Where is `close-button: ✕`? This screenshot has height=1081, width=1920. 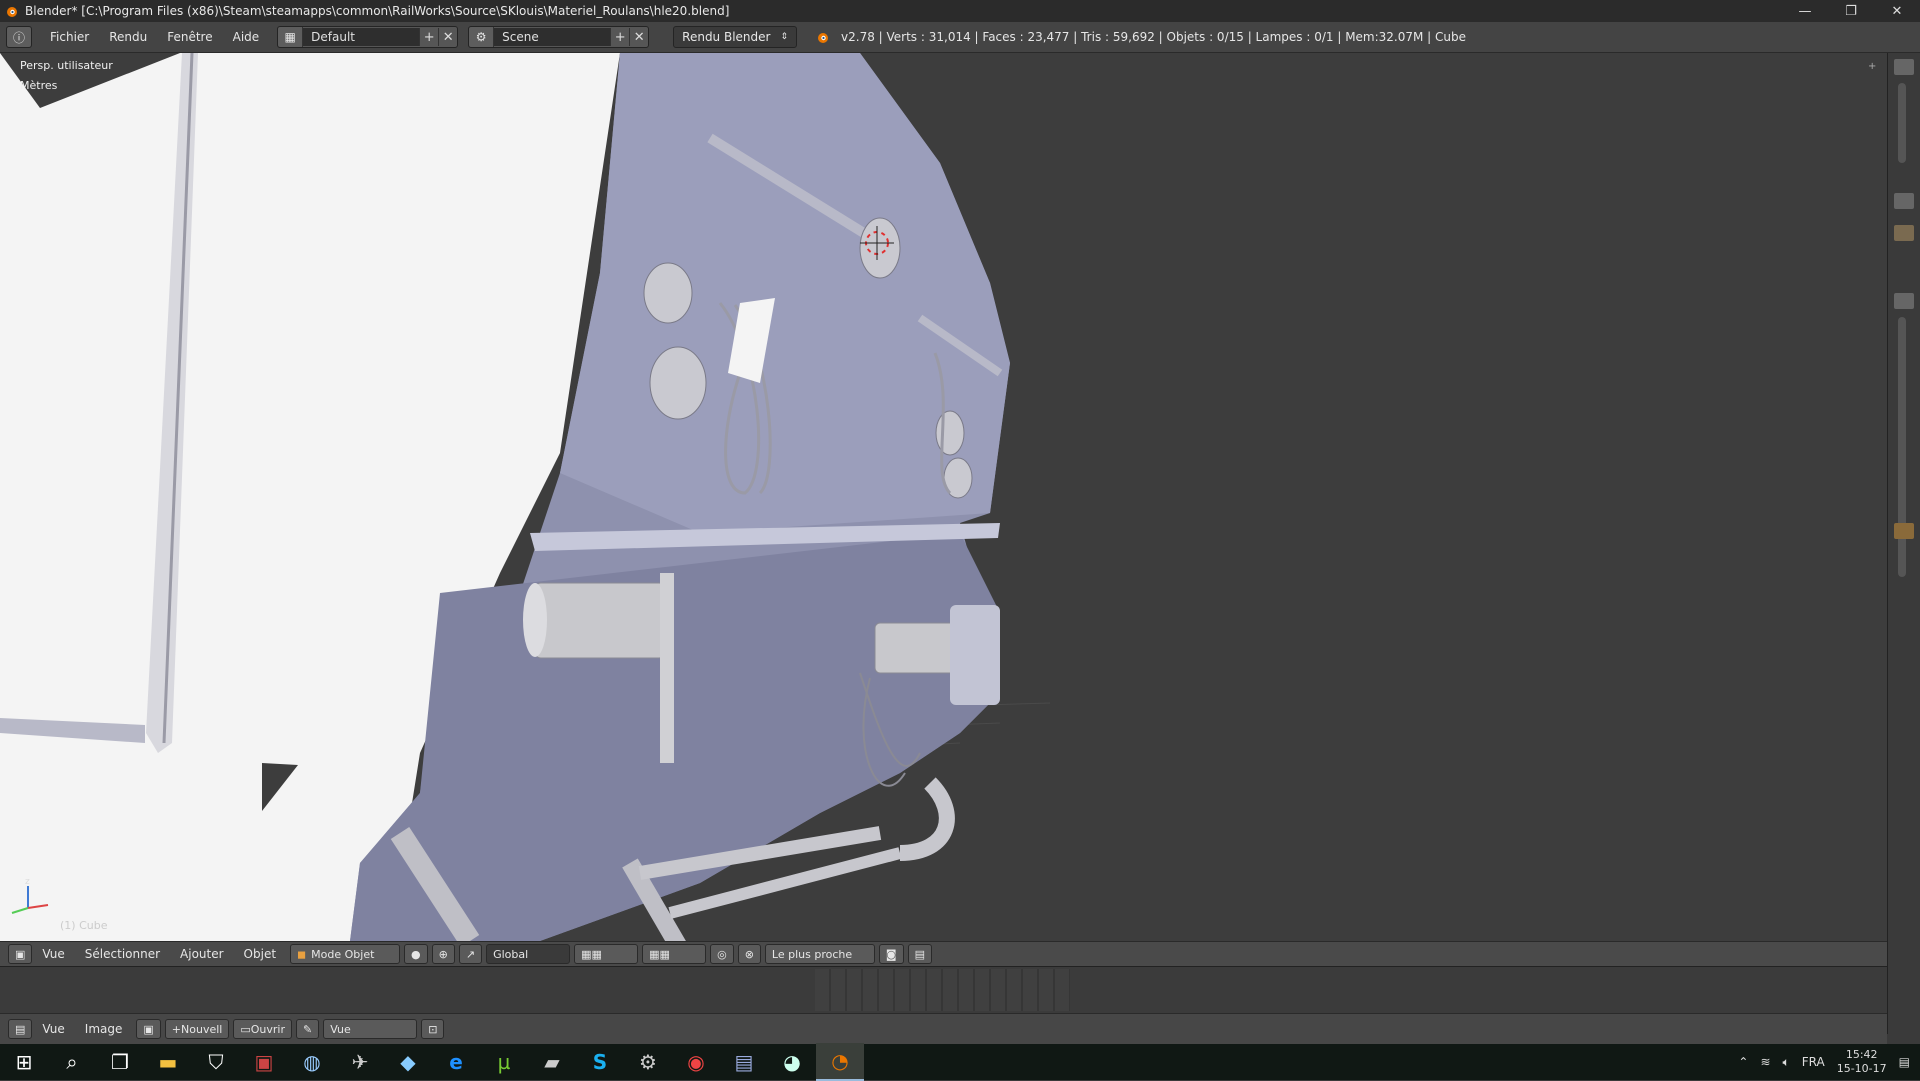
close-button: ✕ is located at coordinates (1897, 11).